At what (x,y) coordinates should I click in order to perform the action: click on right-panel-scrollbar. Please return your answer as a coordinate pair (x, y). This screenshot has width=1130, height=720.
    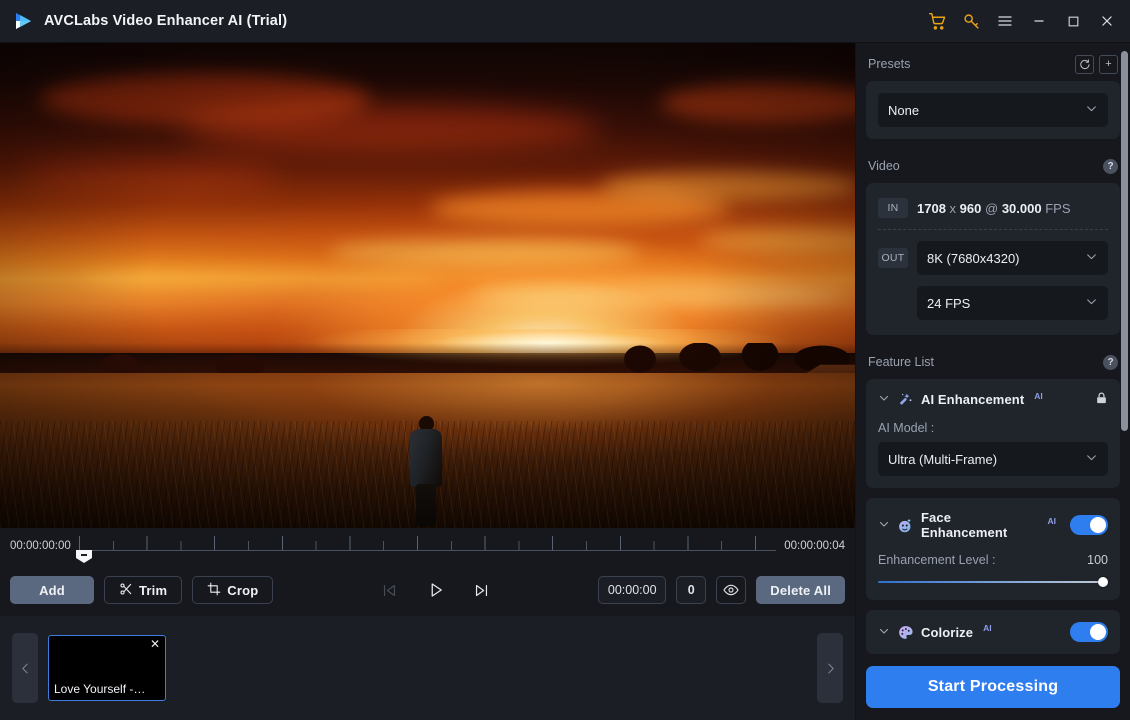
    Looking at the image, I should click on (1124, 385).